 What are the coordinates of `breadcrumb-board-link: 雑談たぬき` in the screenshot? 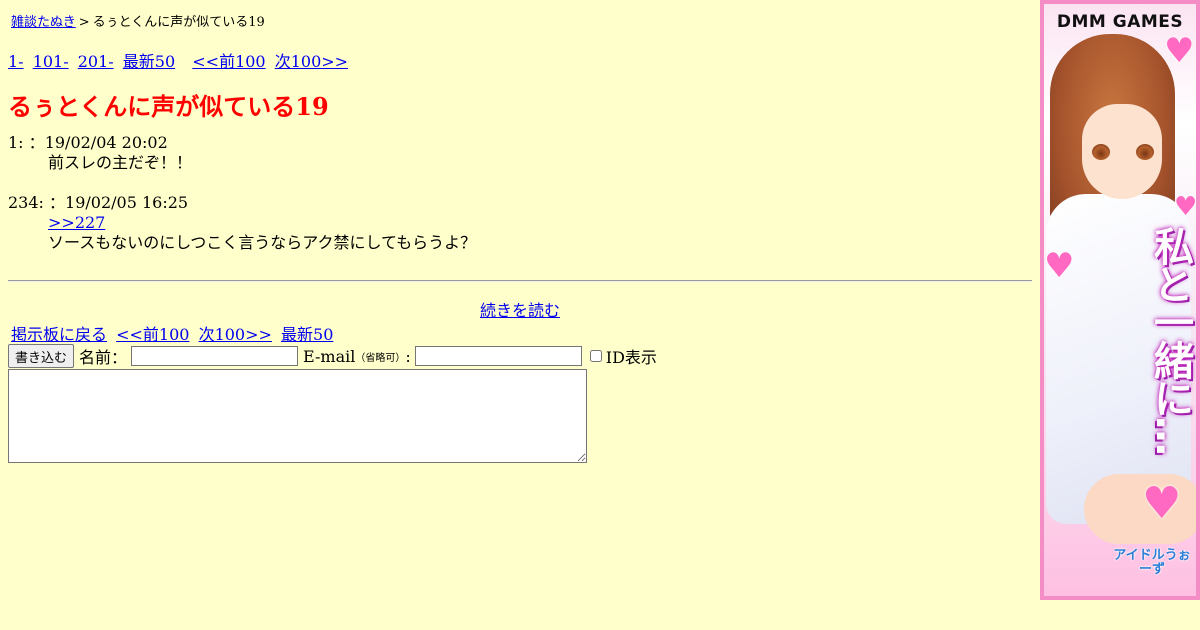 It's located at (43, 22).